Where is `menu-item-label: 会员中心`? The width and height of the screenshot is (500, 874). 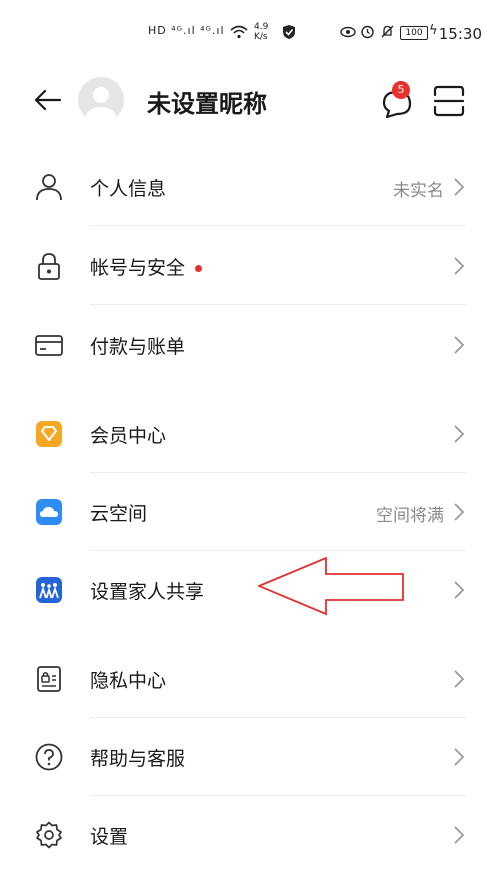 menu-item-label: 会员中心 is located at coordinates (128, 436).